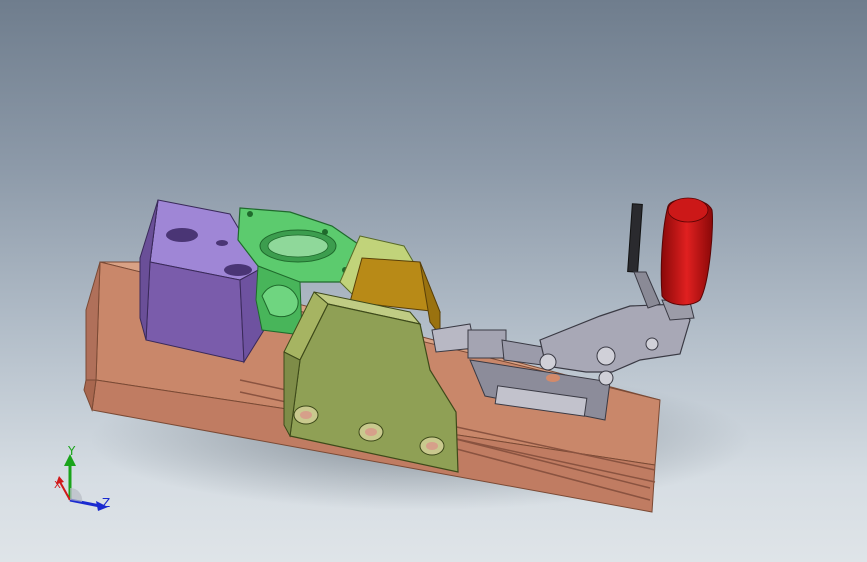 The width and height of the screenshot is (867, 562). I want to click on z-axis-line, so click(85, 503).